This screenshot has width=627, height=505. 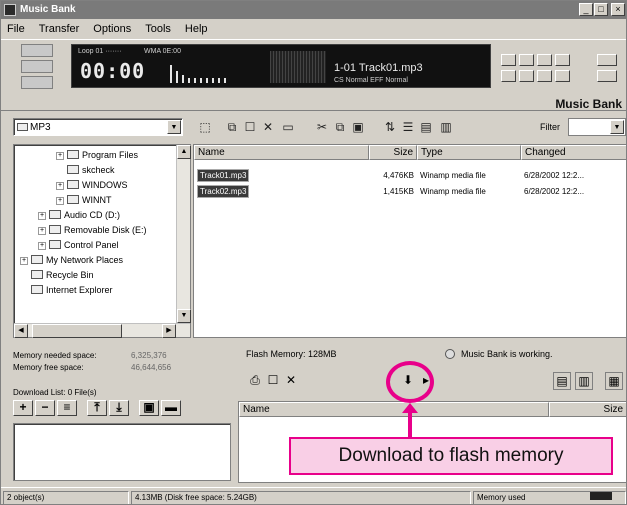 What do you see at coordinates (84, 200) in the screenshot?
I see `tree-item: + WINNT` at bounding box center [84, 200].